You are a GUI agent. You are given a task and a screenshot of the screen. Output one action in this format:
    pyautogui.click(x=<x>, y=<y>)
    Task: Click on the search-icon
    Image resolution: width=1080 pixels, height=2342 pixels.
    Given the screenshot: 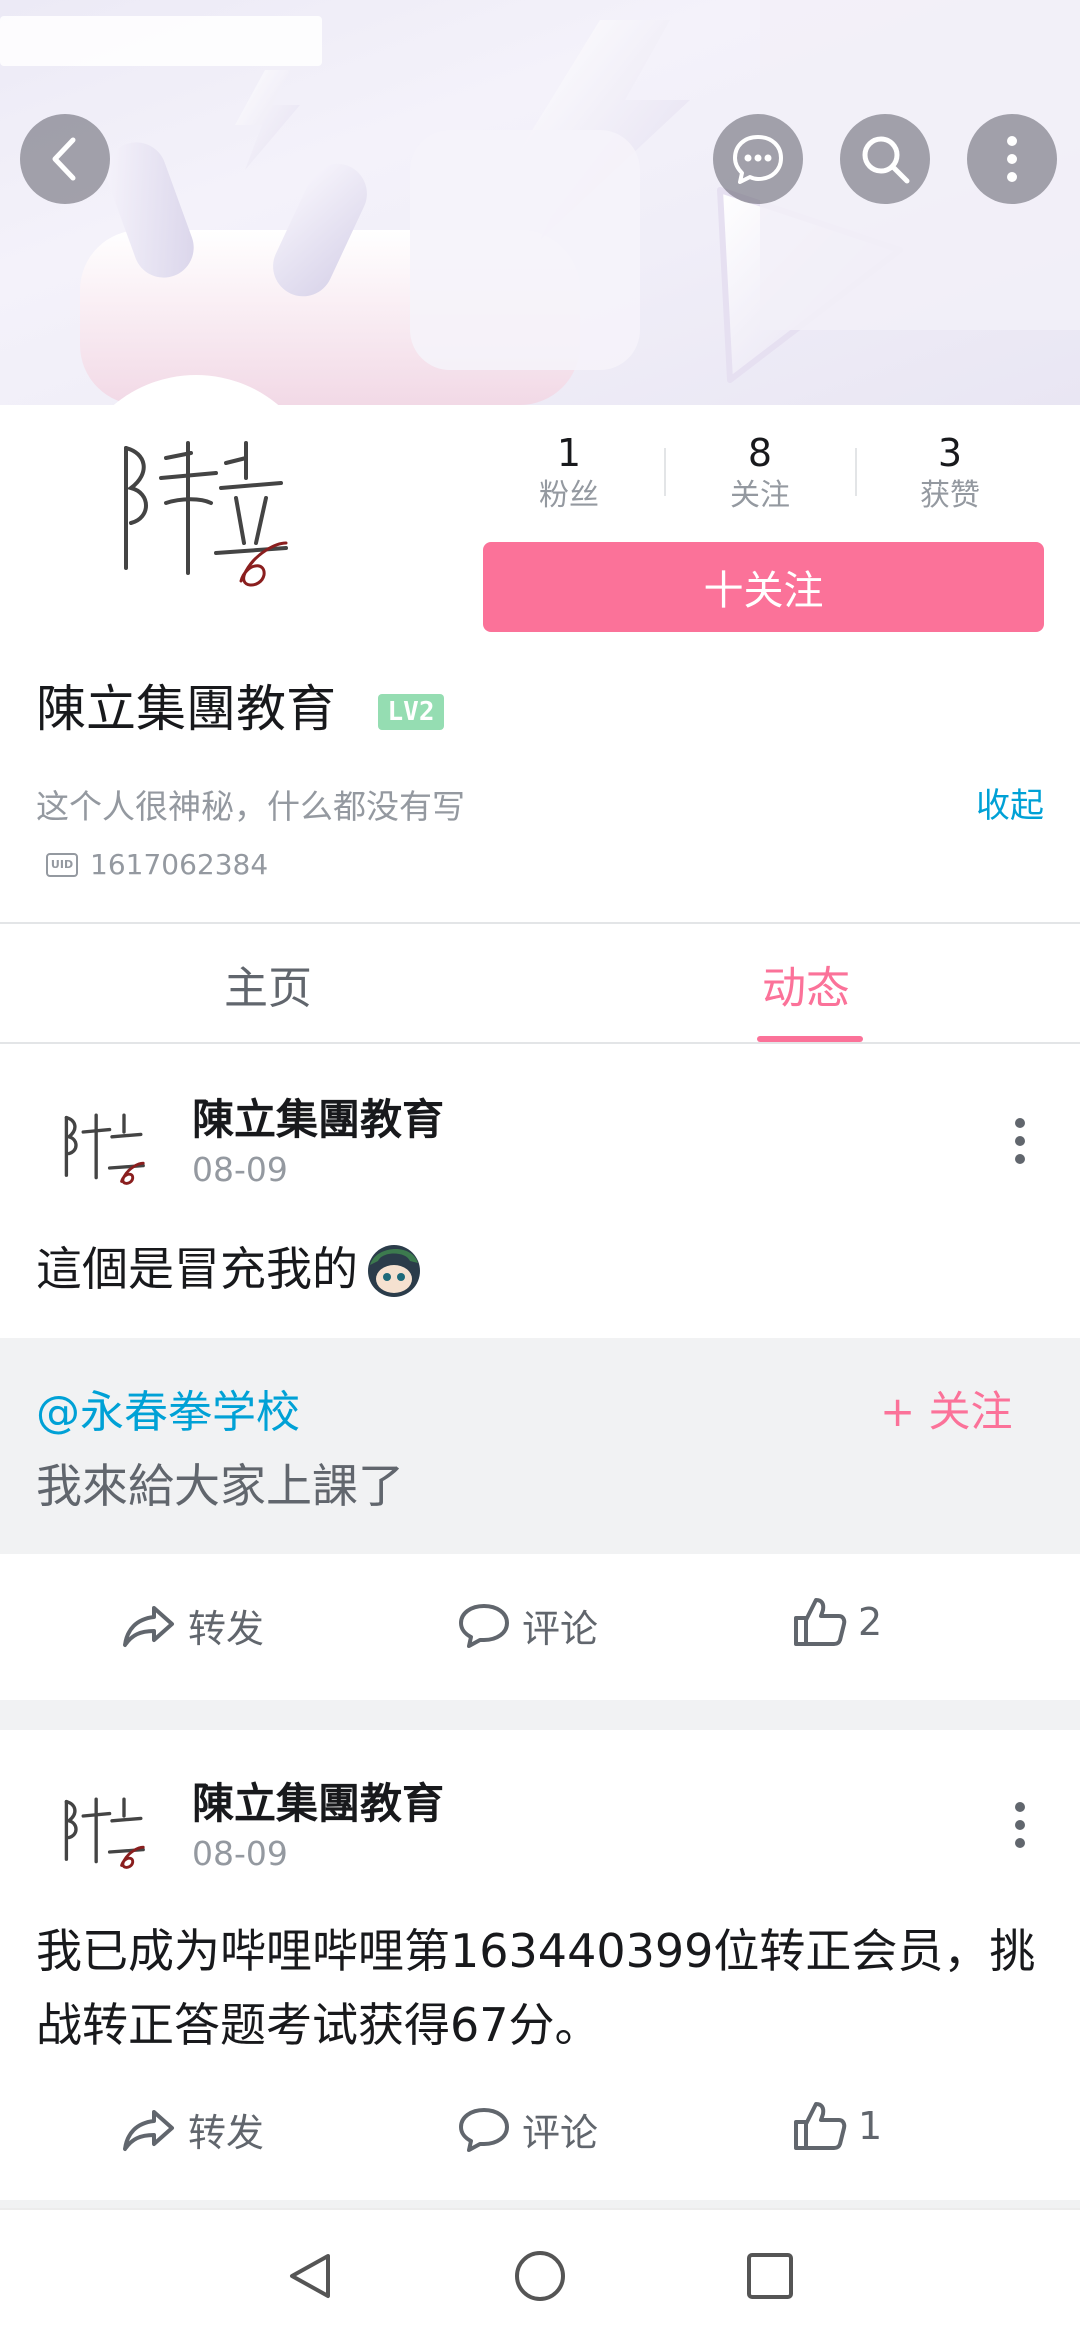 What is the action you would take?
    pyautogui.click(x=886, y=160)
    